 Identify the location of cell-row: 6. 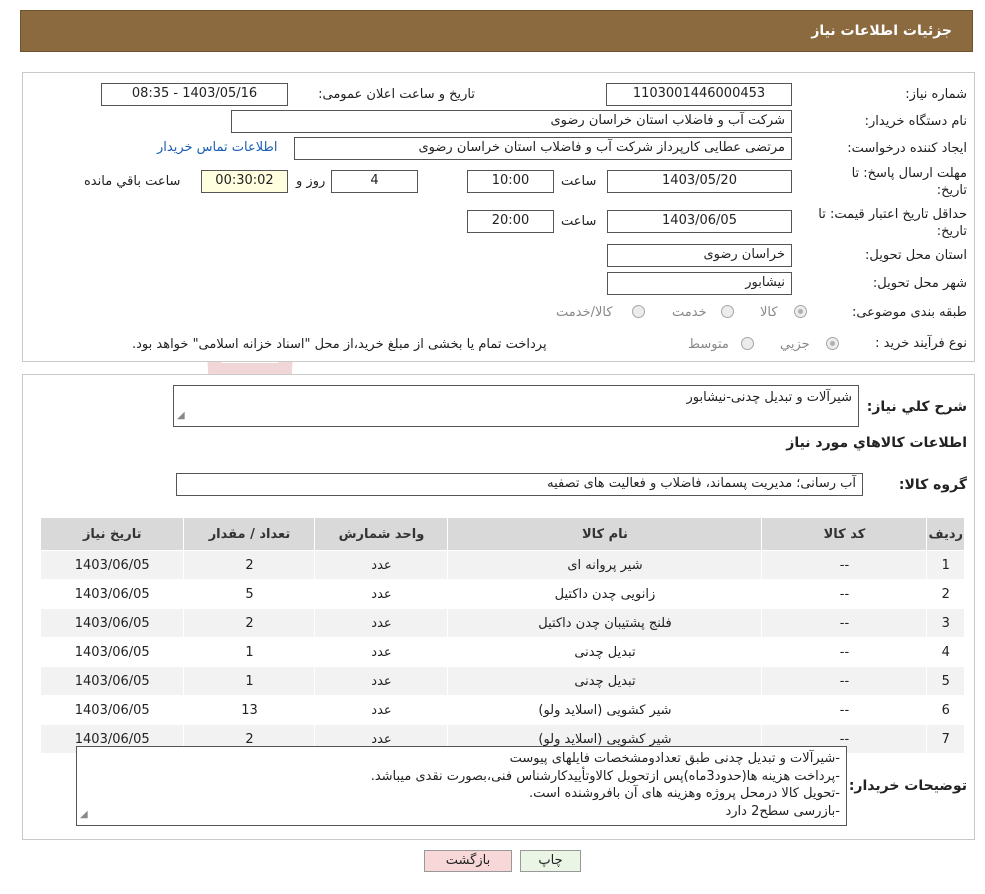
(945, 710).